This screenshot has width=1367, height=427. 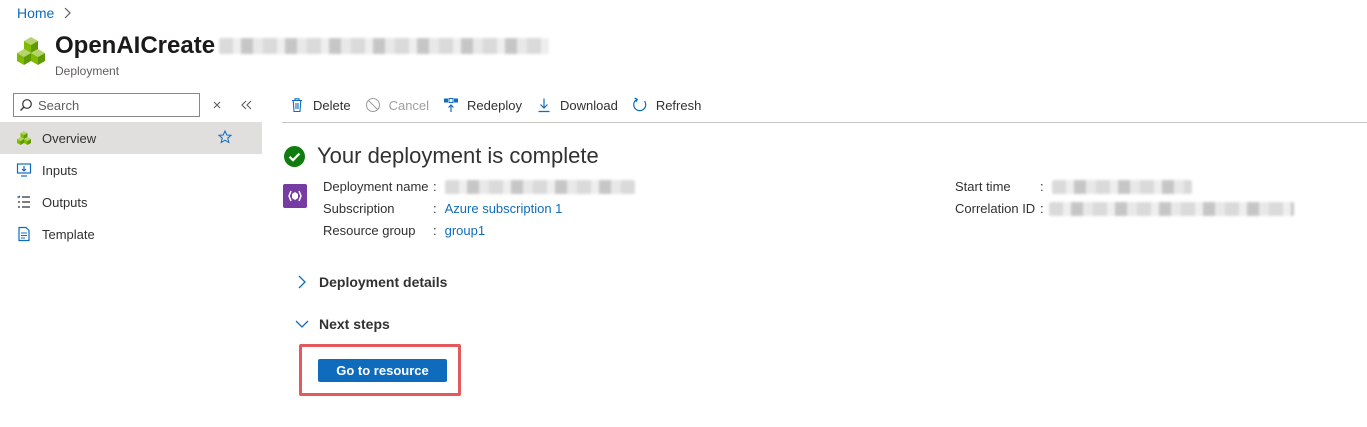 What do you see at coordinates (544, 105) in the screenshot?
I see `download-icon` at bounding box center [544, 105].